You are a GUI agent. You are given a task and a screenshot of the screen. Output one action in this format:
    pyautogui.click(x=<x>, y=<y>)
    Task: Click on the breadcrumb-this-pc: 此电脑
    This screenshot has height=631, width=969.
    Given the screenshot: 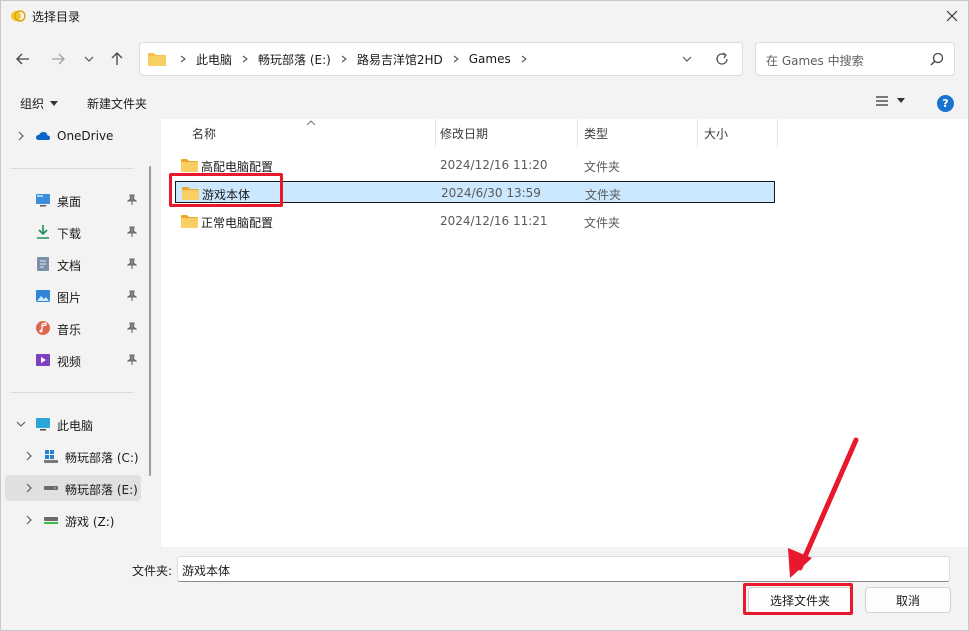 What is the action you would take?
    pyautogui.click(x=214, y=59)
    